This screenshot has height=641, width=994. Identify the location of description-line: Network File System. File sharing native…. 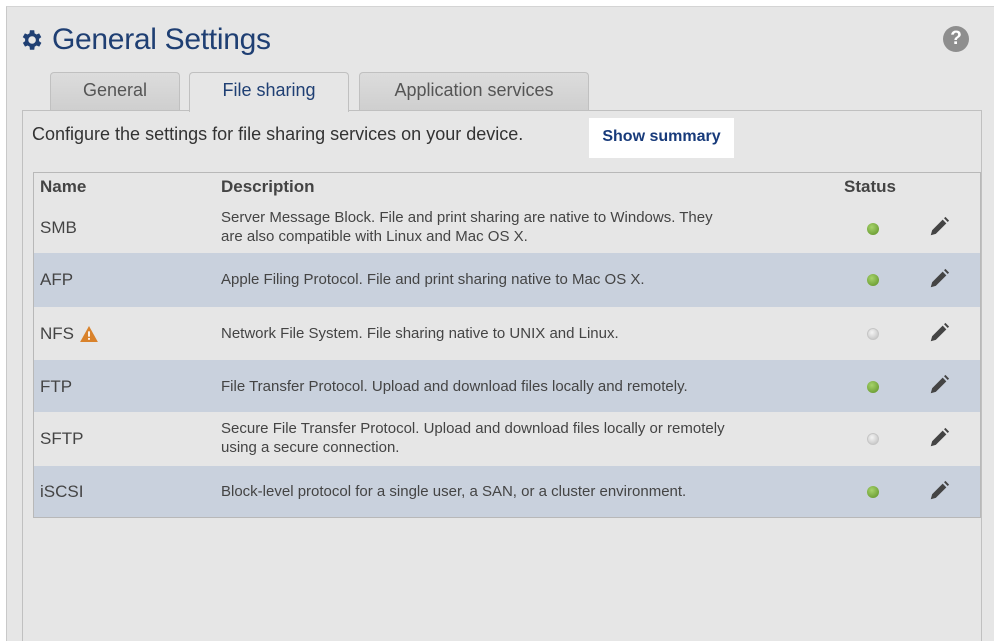
(420, 333).